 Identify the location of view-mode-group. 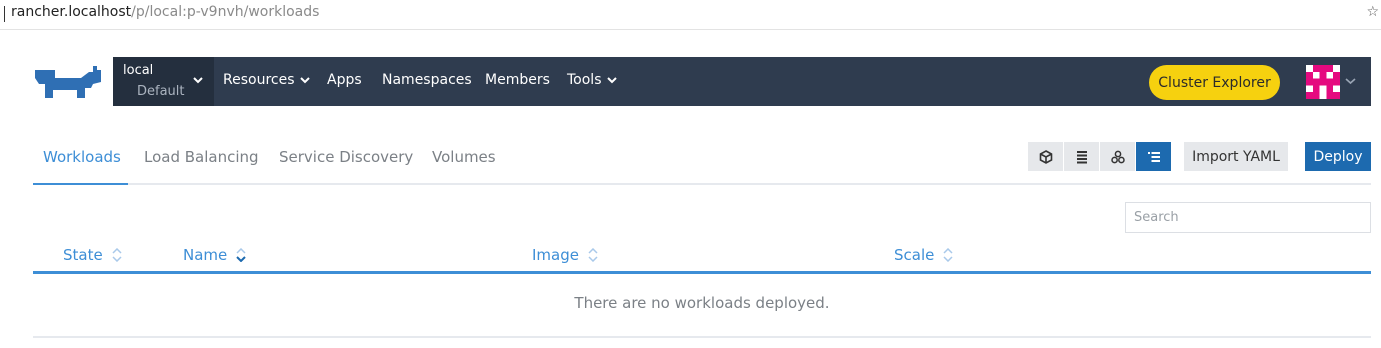
(1100, 156).